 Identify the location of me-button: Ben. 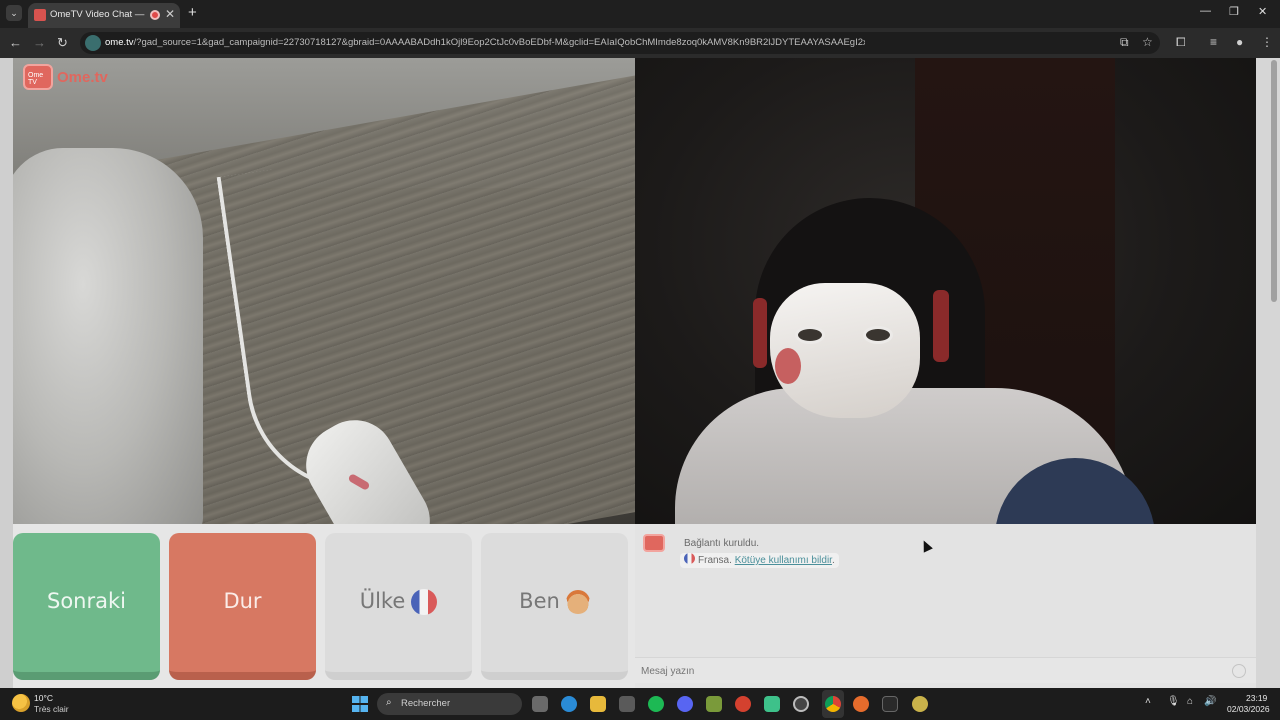
(554, 606).